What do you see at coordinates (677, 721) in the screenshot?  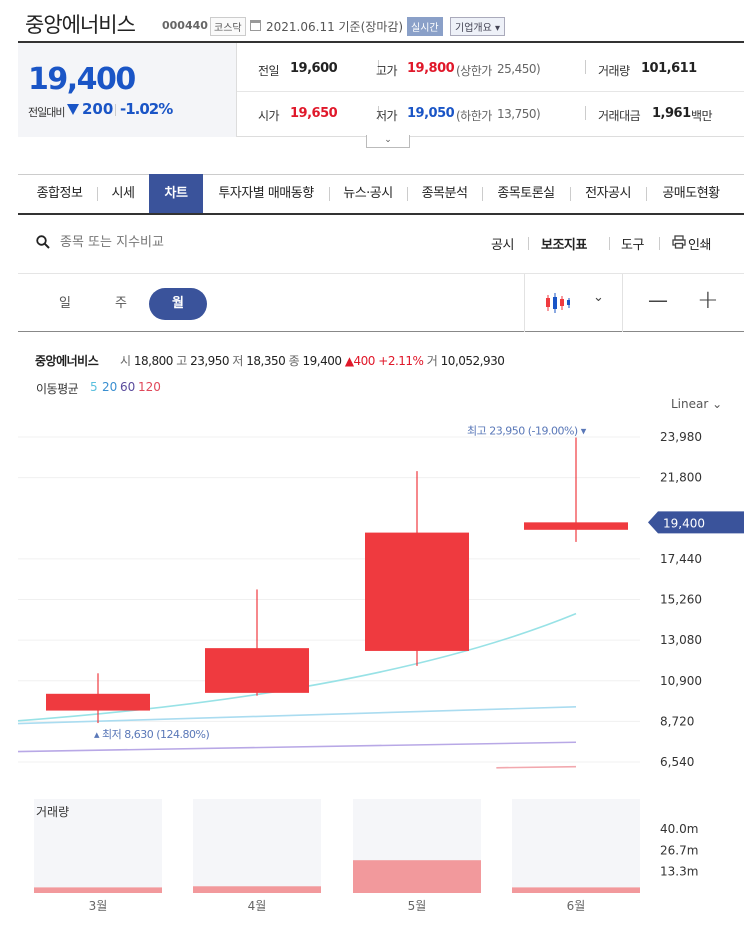 I see `y-tick-label: 8,720` at bounding box center [677, 721].